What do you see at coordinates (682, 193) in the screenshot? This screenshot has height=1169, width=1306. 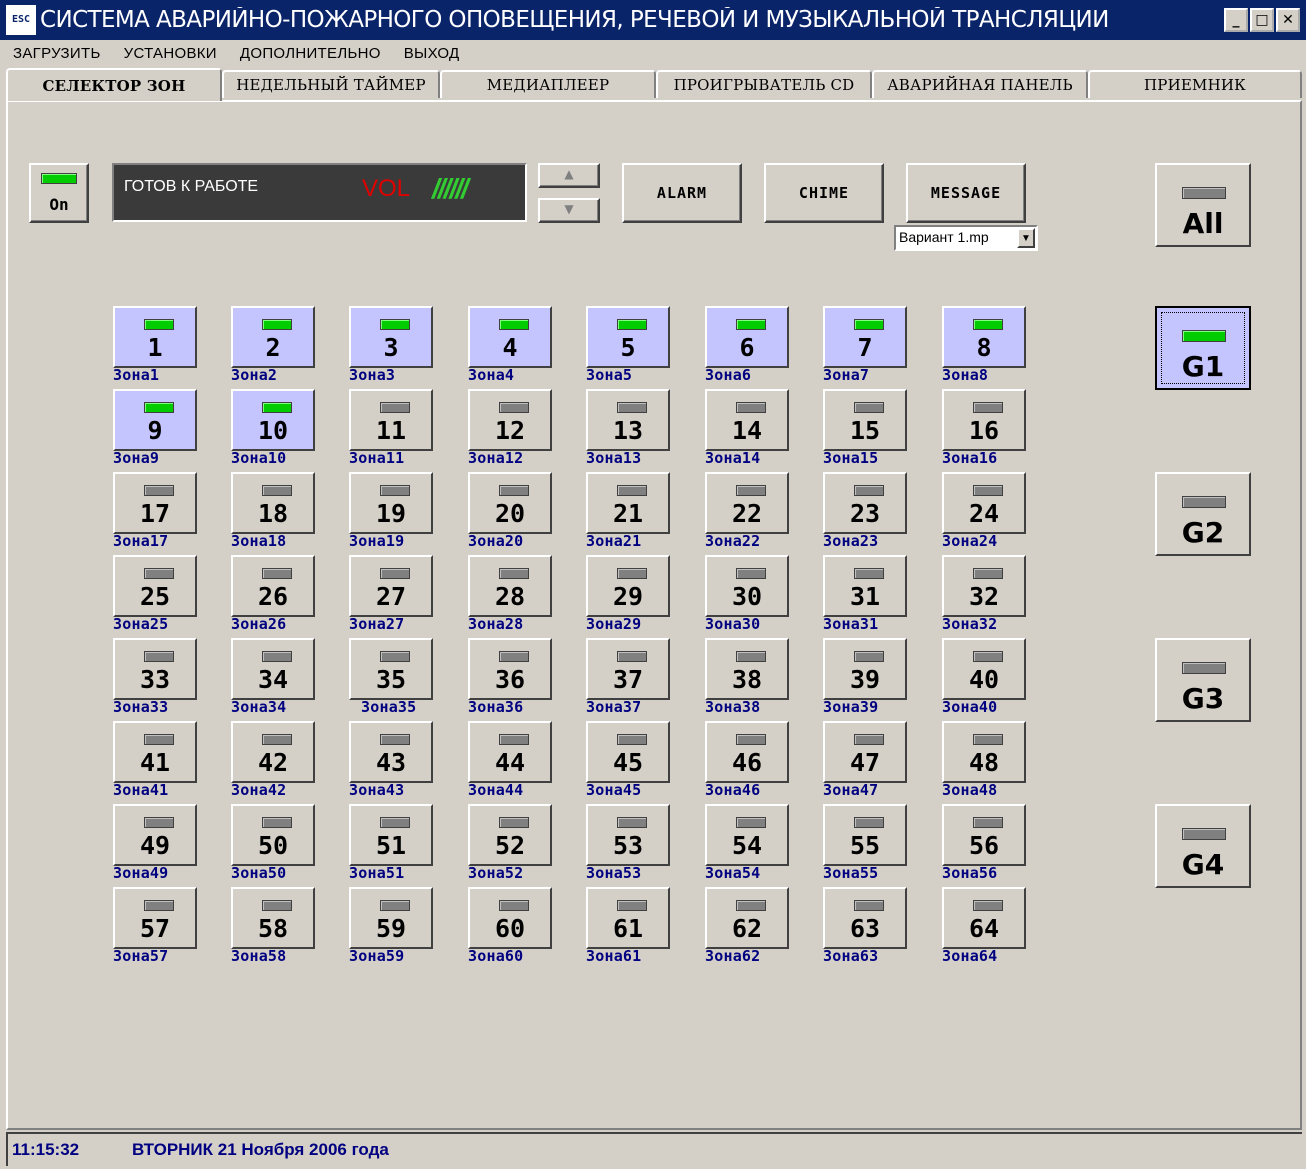 I see `alarm-button: ALARM` at bounding box center [682, 193].